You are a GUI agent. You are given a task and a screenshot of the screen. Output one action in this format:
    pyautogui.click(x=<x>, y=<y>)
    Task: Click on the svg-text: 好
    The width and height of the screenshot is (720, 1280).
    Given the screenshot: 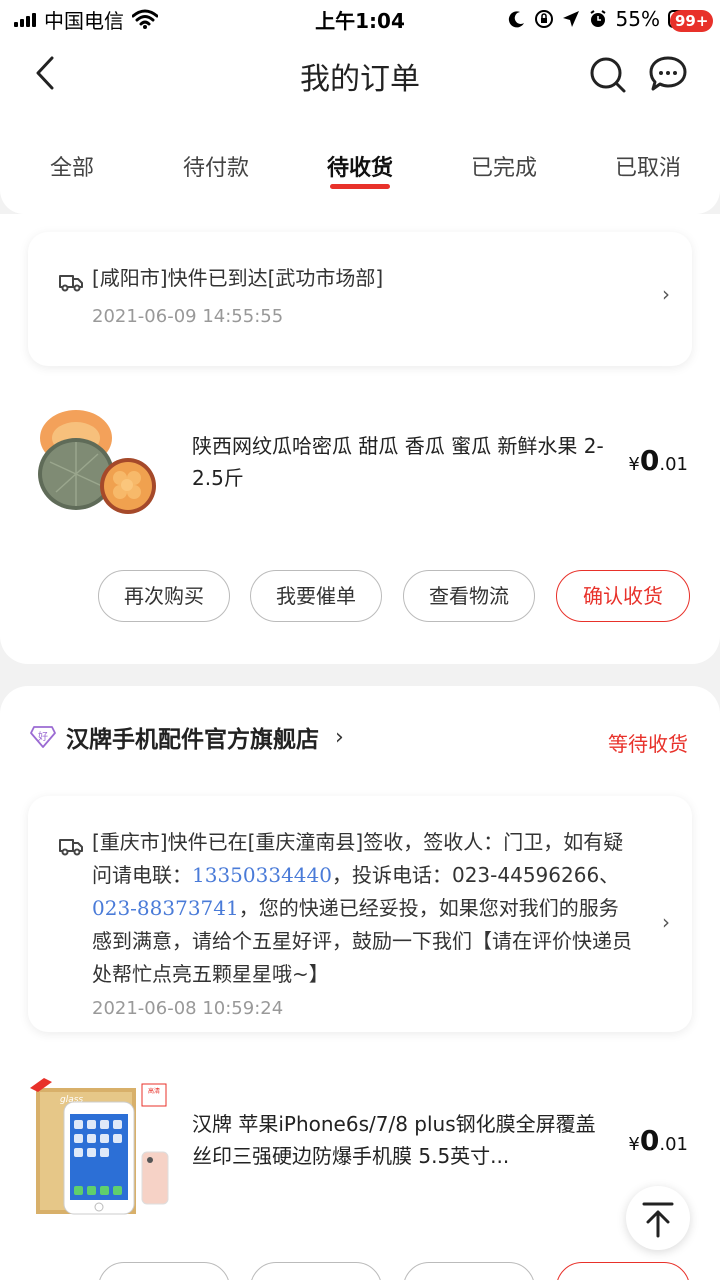 What is the action you would take?
    pyautogui.click(x=43, y=737)
    